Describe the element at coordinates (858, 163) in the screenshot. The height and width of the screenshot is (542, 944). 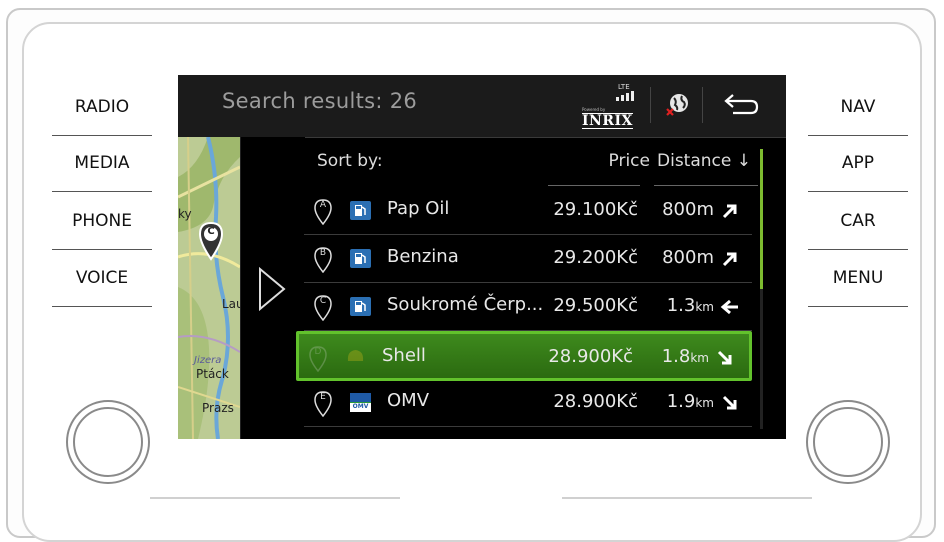
I see `app-button: APP` at that location.